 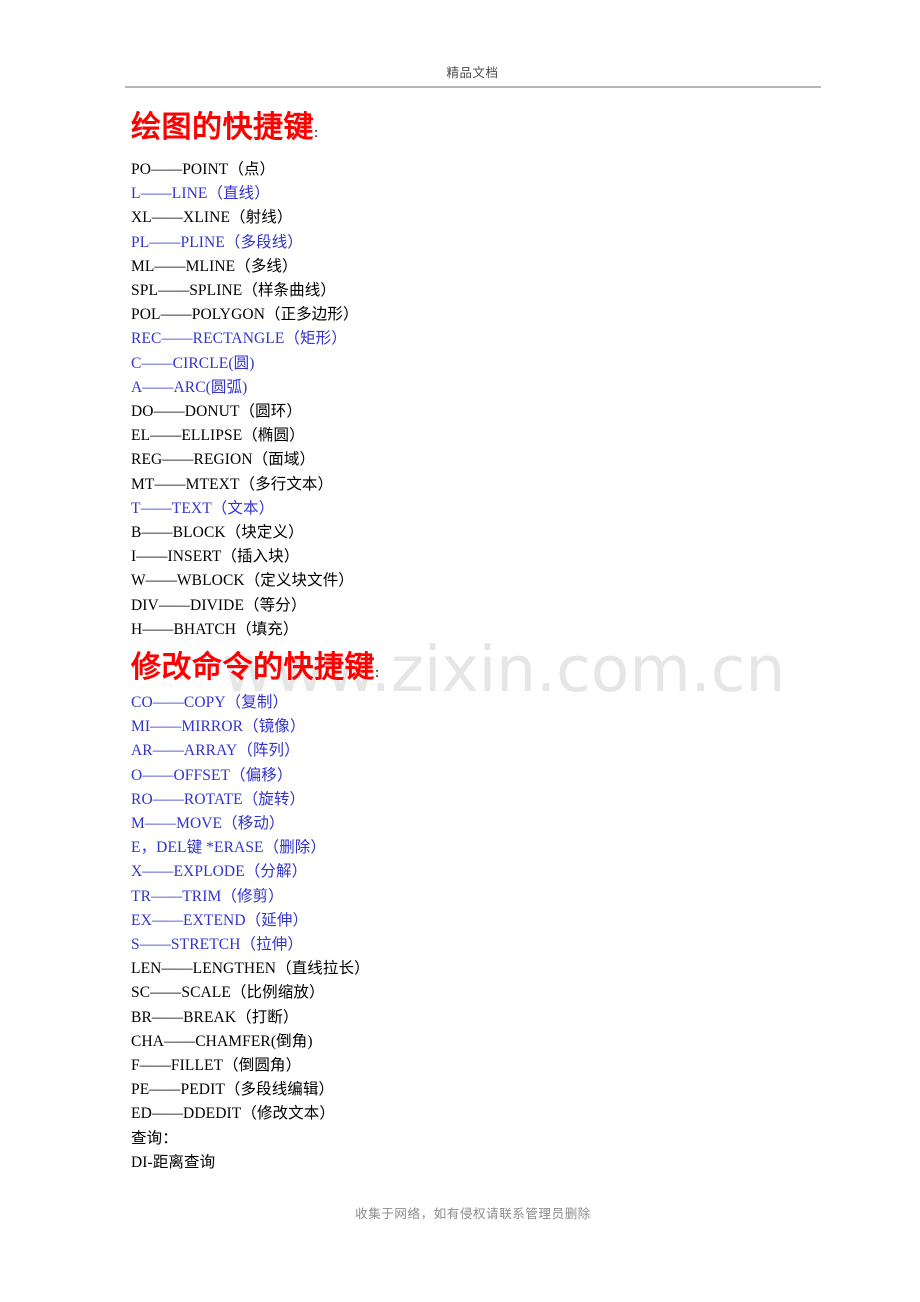 I want to click on list-item: T——TEXT（文本）, so click(x=203, y=508).